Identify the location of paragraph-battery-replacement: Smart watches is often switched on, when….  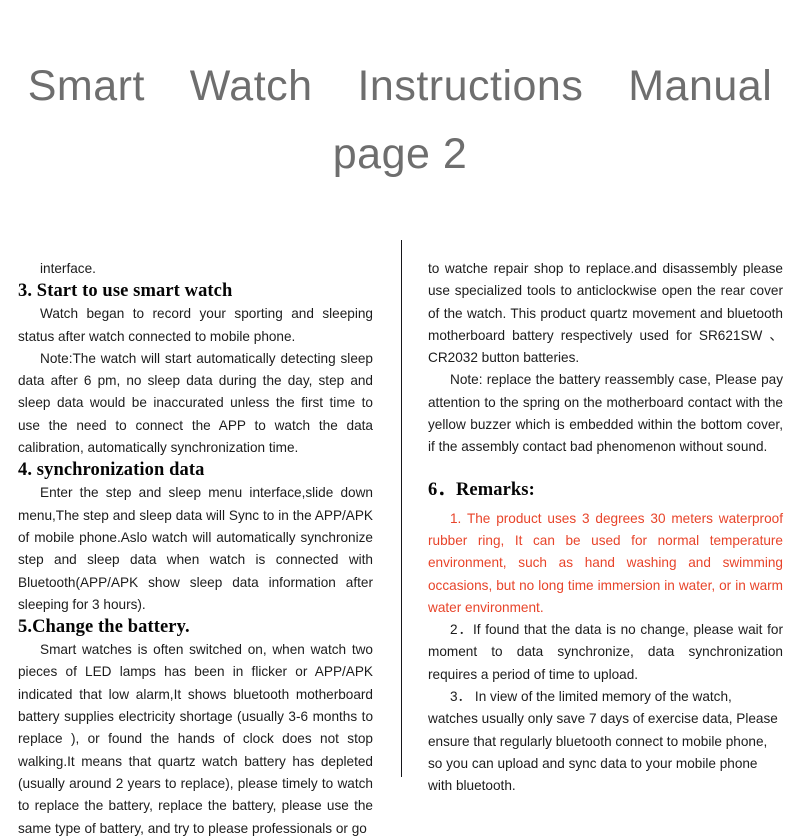
(195, 739).